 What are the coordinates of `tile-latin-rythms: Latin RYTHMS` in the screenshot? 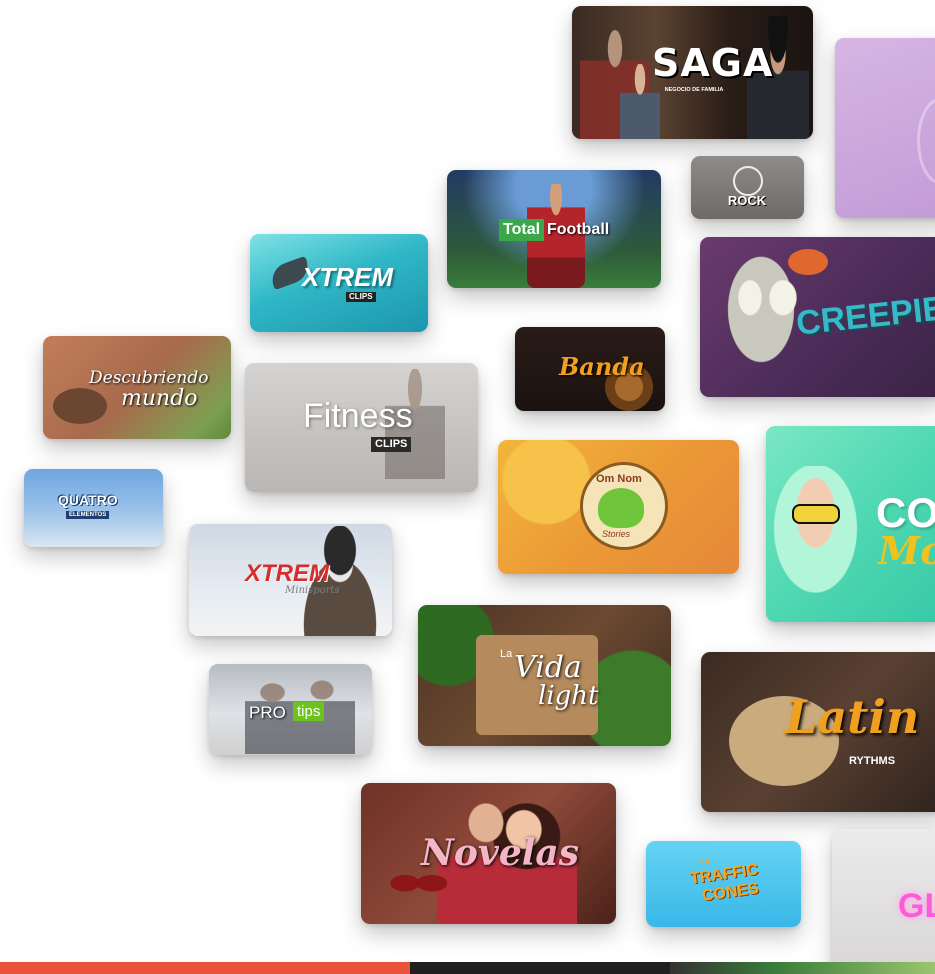 It's located at (818, 732).